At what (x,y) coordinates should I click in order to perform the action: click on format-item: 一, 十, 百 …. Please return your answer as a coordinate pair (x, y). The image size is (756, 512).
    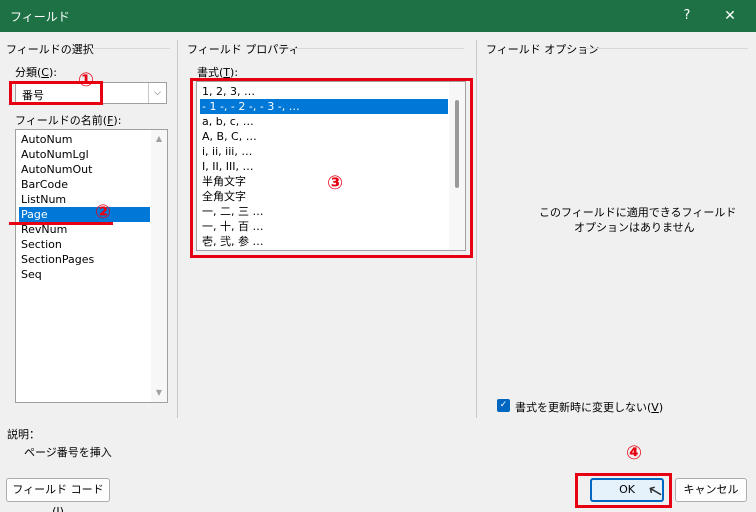
    Looking at the image, I should click on (231, 226).